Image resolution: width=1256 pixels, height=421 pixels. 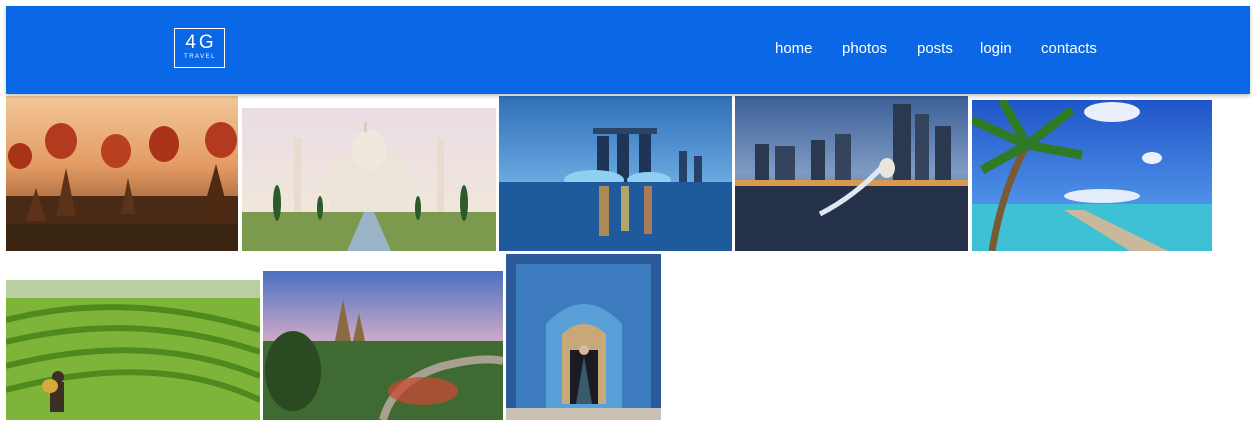 What do you see at coordinates (201, 42) in the screenshot?
I see `logo-text: 4G` at bounding box center [201, 42].